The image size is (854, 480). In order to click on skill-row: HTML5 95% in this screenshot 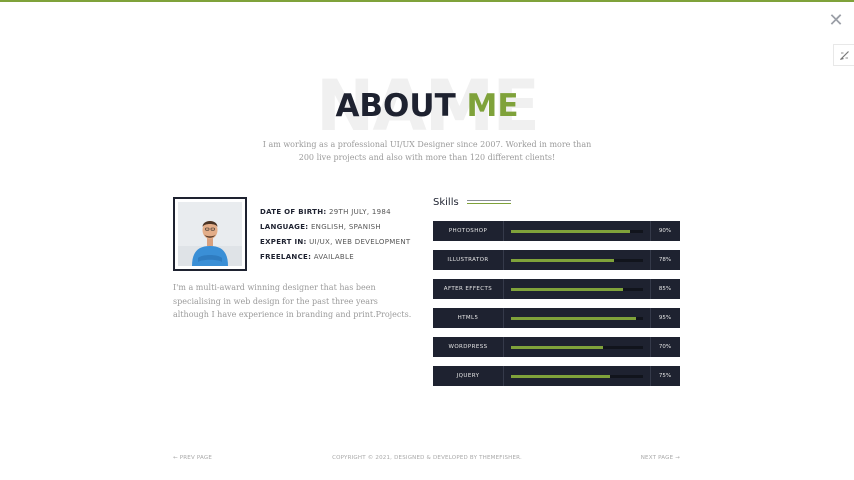, I will do `click(556, 318)`.